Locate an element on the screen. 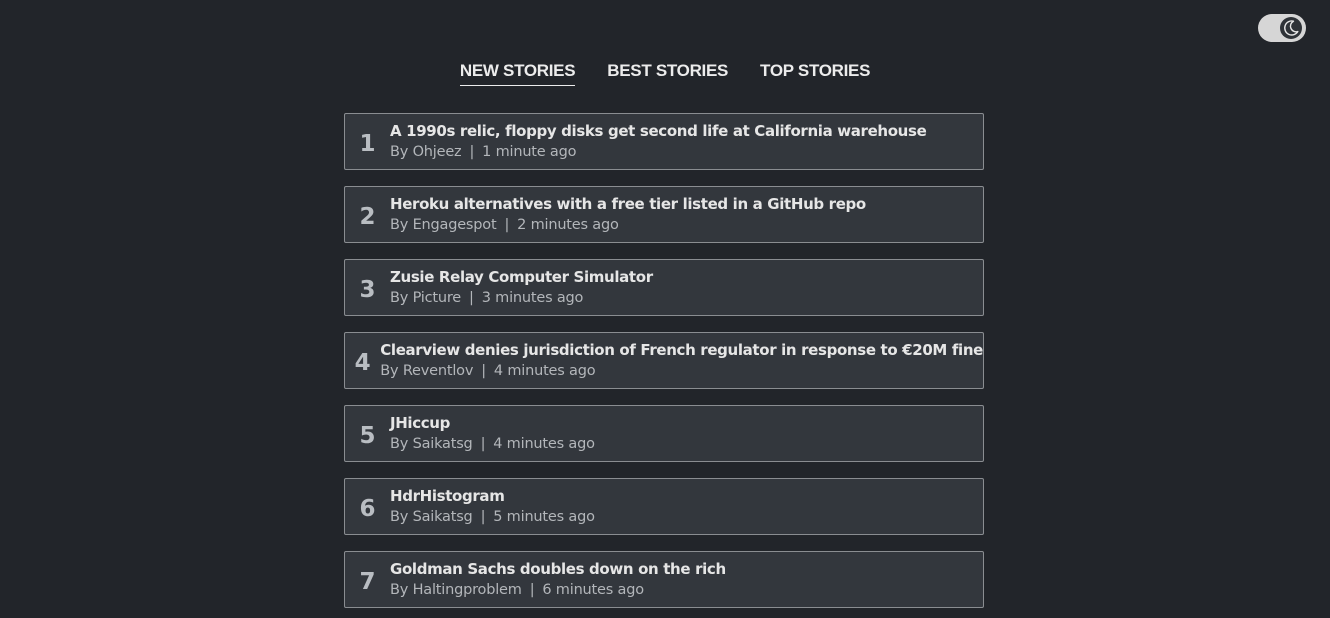  story-time: 1 minute ago is located at coordinates (529, 151).